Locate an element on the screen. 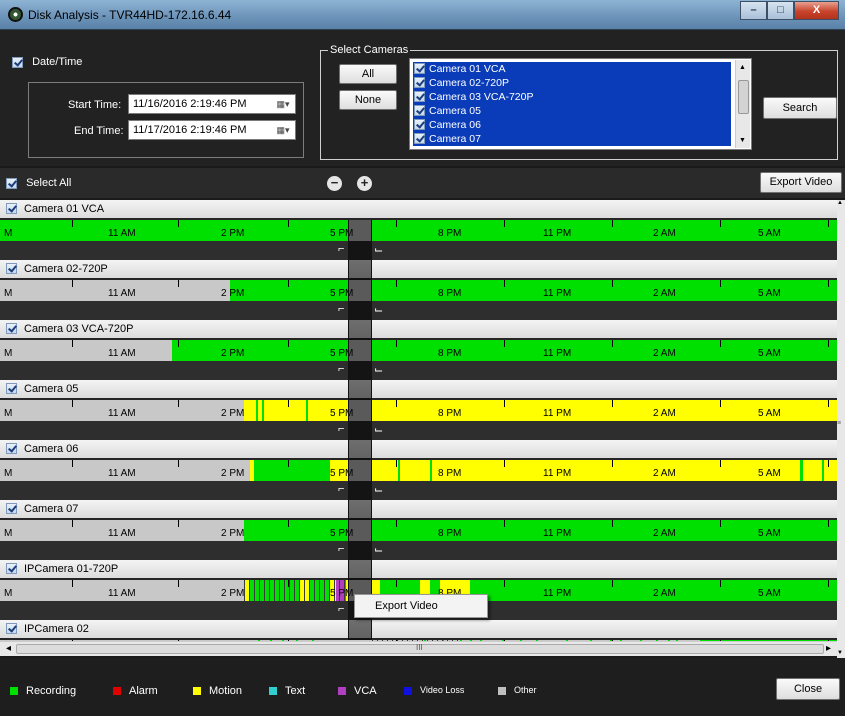 This screenshot has height=716, width=845. minimize-button: – is located at coordinates (753, 10).